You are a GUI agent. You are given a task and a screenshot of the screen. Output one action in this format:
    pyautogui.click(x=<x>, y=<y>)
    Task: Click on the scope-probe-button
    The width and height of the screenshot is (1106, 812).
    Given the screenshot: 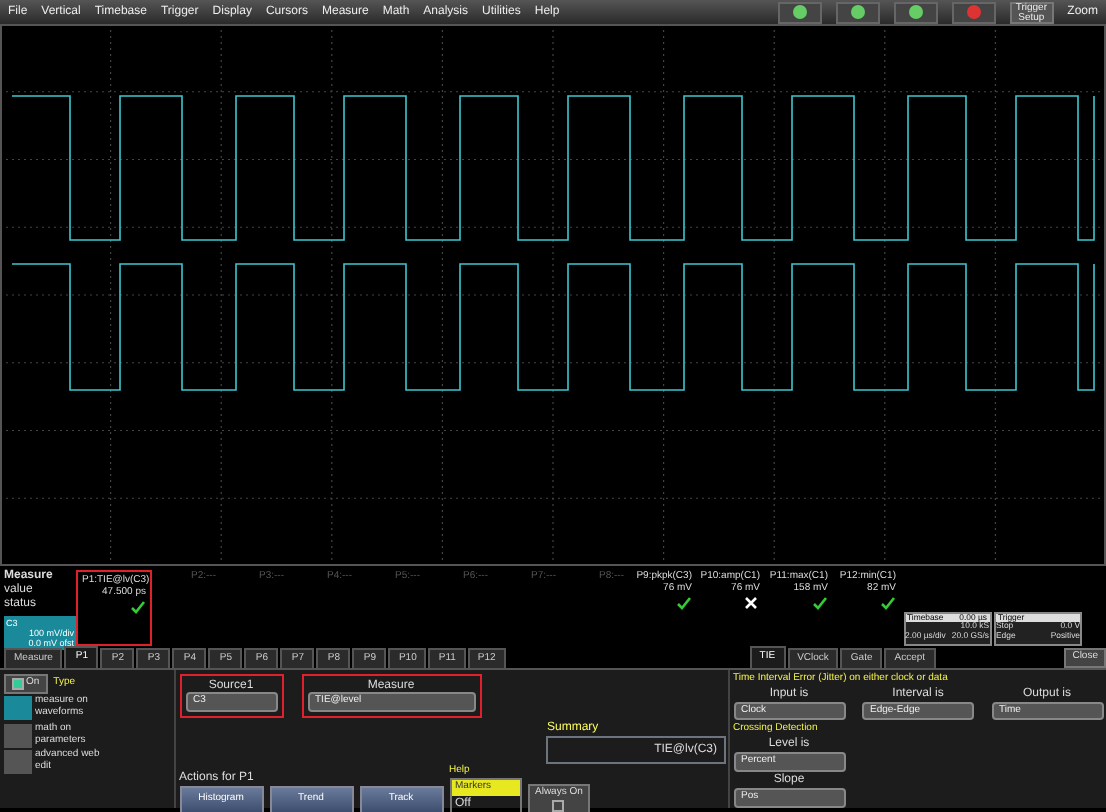 What is the action you would take?
    pyautogui.click(x=857, y=12)
    